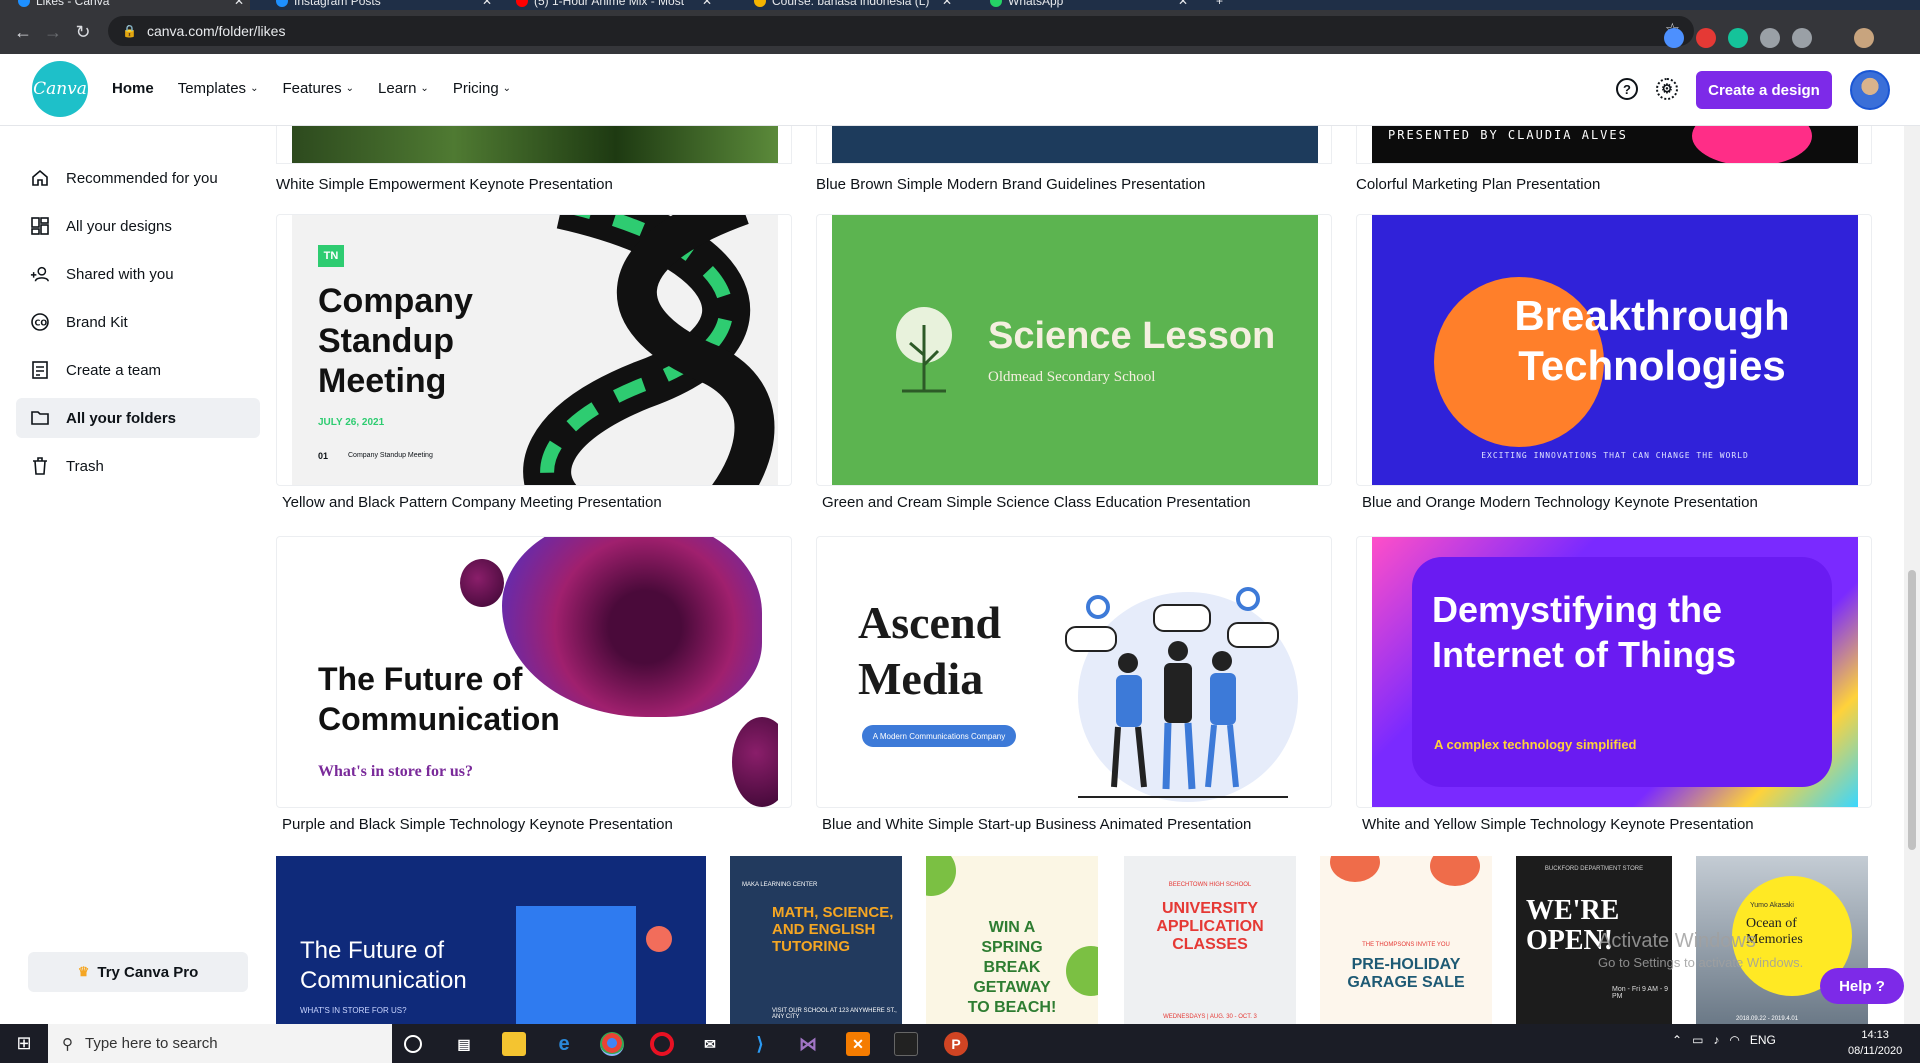 The width and height of the screenshot is (1920, 1063). I want to click on thumbnail-subheading: What's in store for us?, so click(395, 771).